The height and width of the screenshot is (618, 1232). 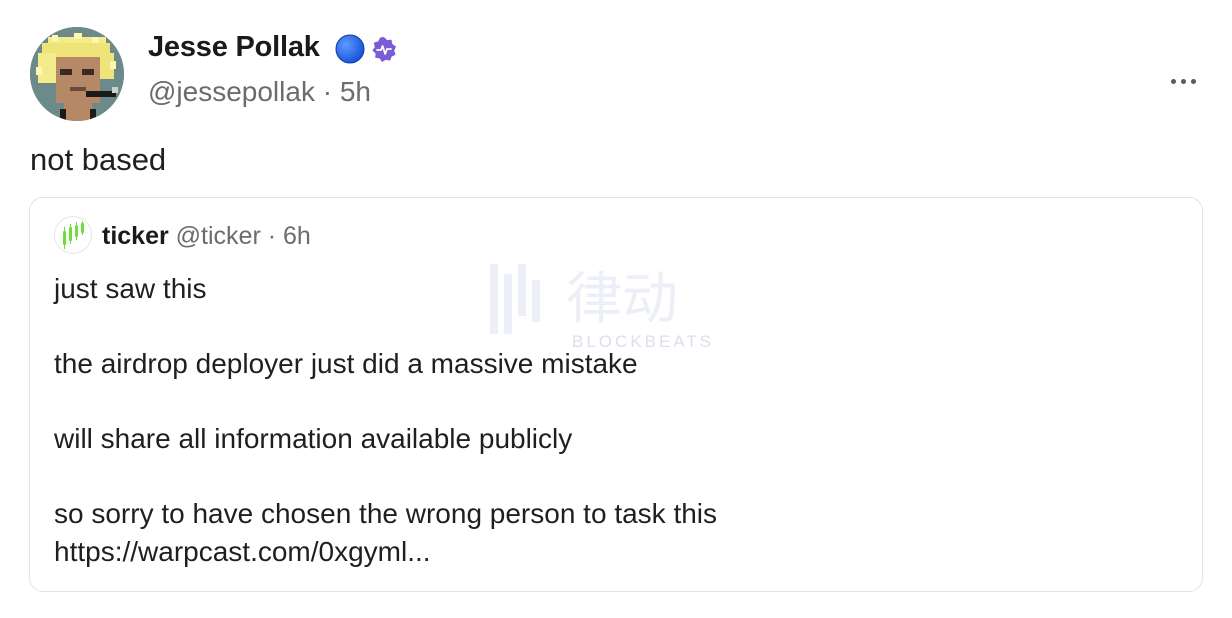 I want to click on quote-header: ticker @ticker · 6h, so click(x=206, y=236).